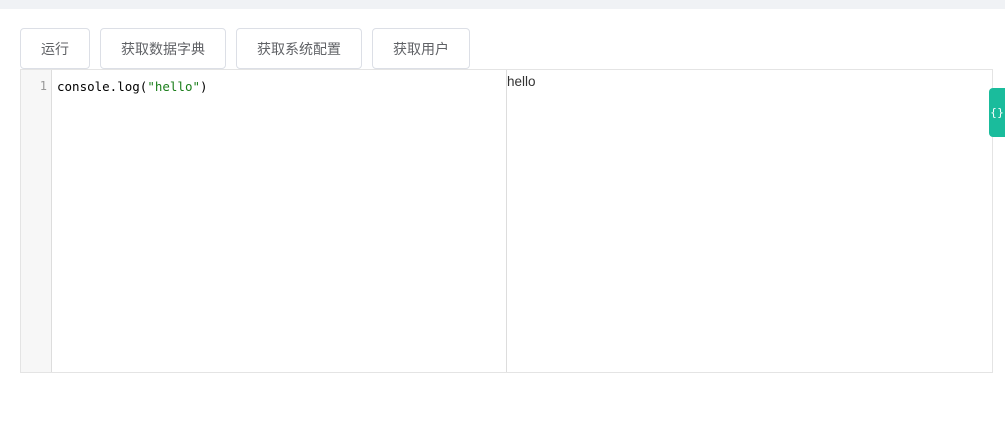 The height and width of the screenshot is (428, 1005). What do you see at coordinates (204, 86) in the screenshot?
I see `code-token-close: )` at bounding box center [204, 86].